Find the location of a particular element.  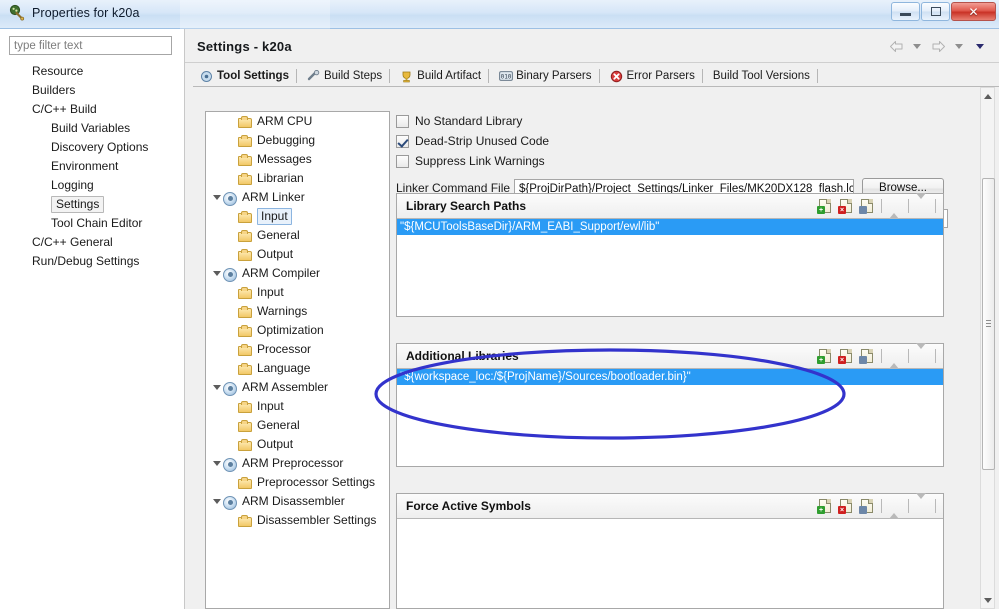

vertical-scrollbar is located at coordinates (987, 348).